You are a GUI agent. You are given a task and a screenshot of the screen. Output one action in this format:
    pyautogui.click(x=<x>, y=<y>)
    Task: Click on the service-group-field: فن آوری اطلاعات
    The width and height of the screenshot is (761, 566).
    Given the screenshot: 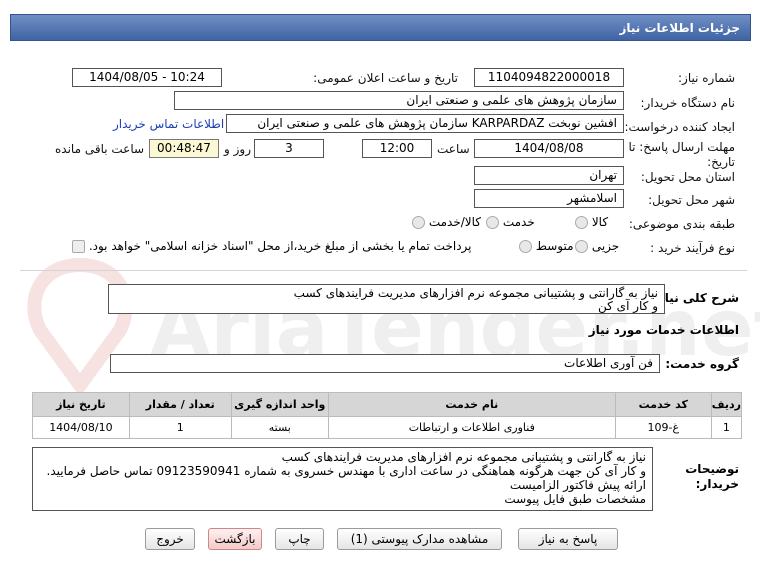 What is the action you would take?
    pyautogui.click(x=385, y=363)
    